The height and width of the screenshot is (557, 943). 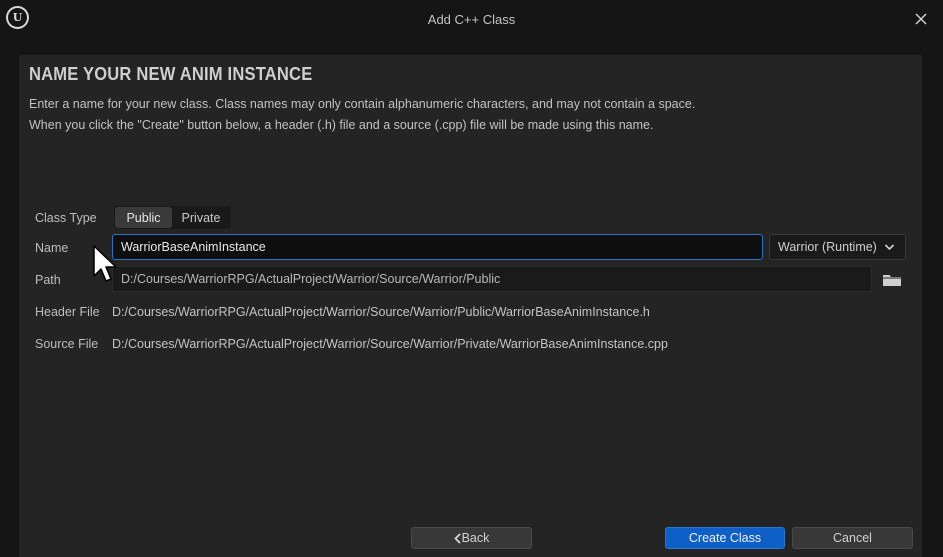 I want to click on module-dropdown: Warrior (Runtime), so click(x=837, y=247).